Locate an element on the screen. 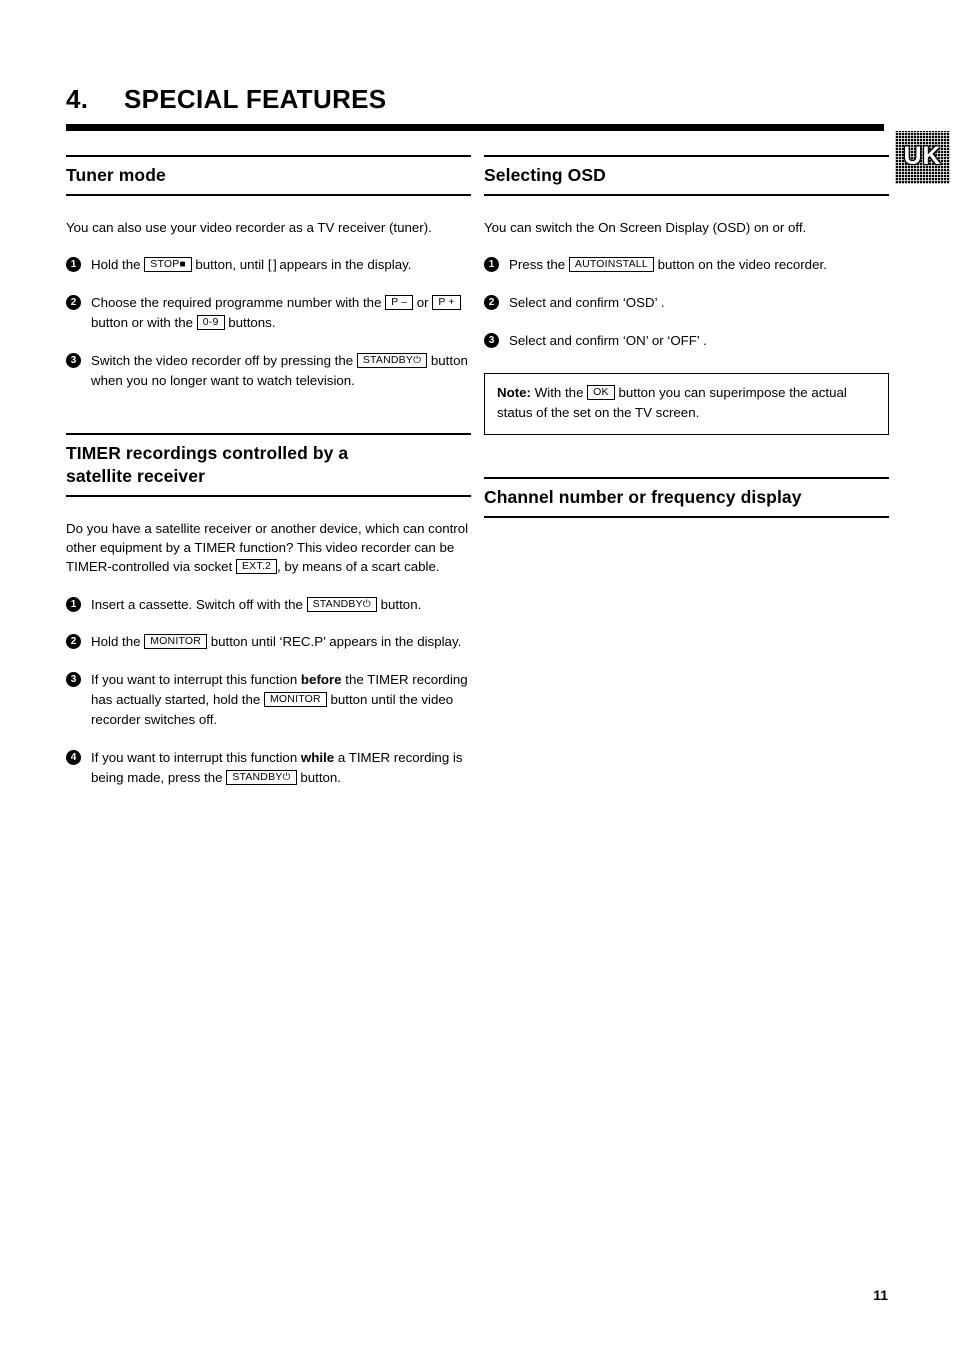 This screenshot has width=954, height=1349. section-title-line2: satellite receiver is located at coordinates (135, 476).